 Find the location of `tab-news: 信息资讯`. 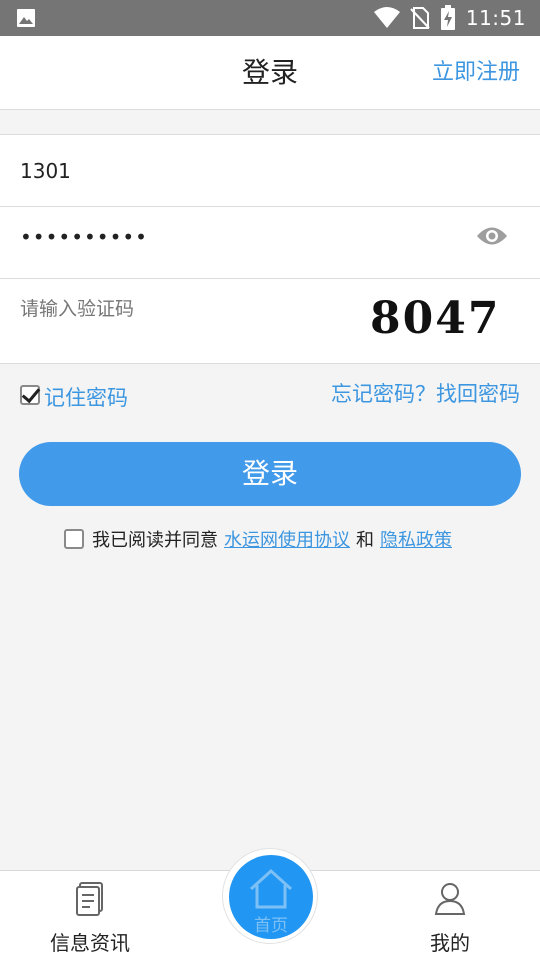

tab-news: 信息资讯 is located at coordinates (90, 915).